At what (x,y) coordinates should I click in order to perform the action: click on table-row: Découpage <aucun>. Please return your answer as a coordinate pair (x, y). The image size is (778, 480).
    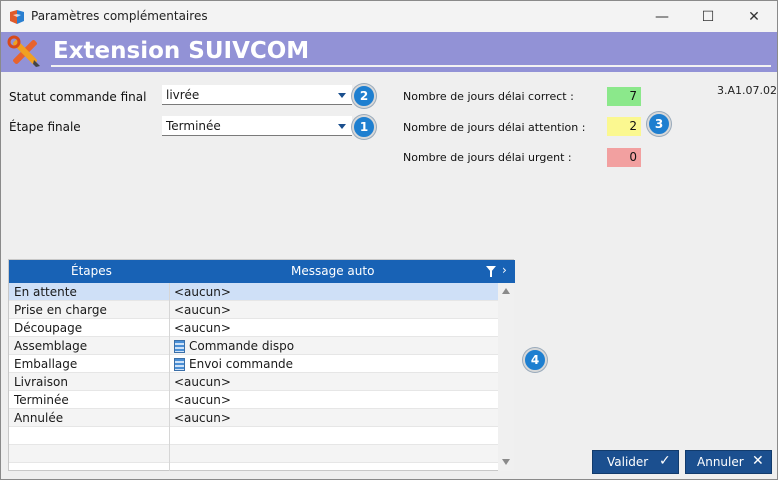
    Looking at the image, I should click on (253, 328).